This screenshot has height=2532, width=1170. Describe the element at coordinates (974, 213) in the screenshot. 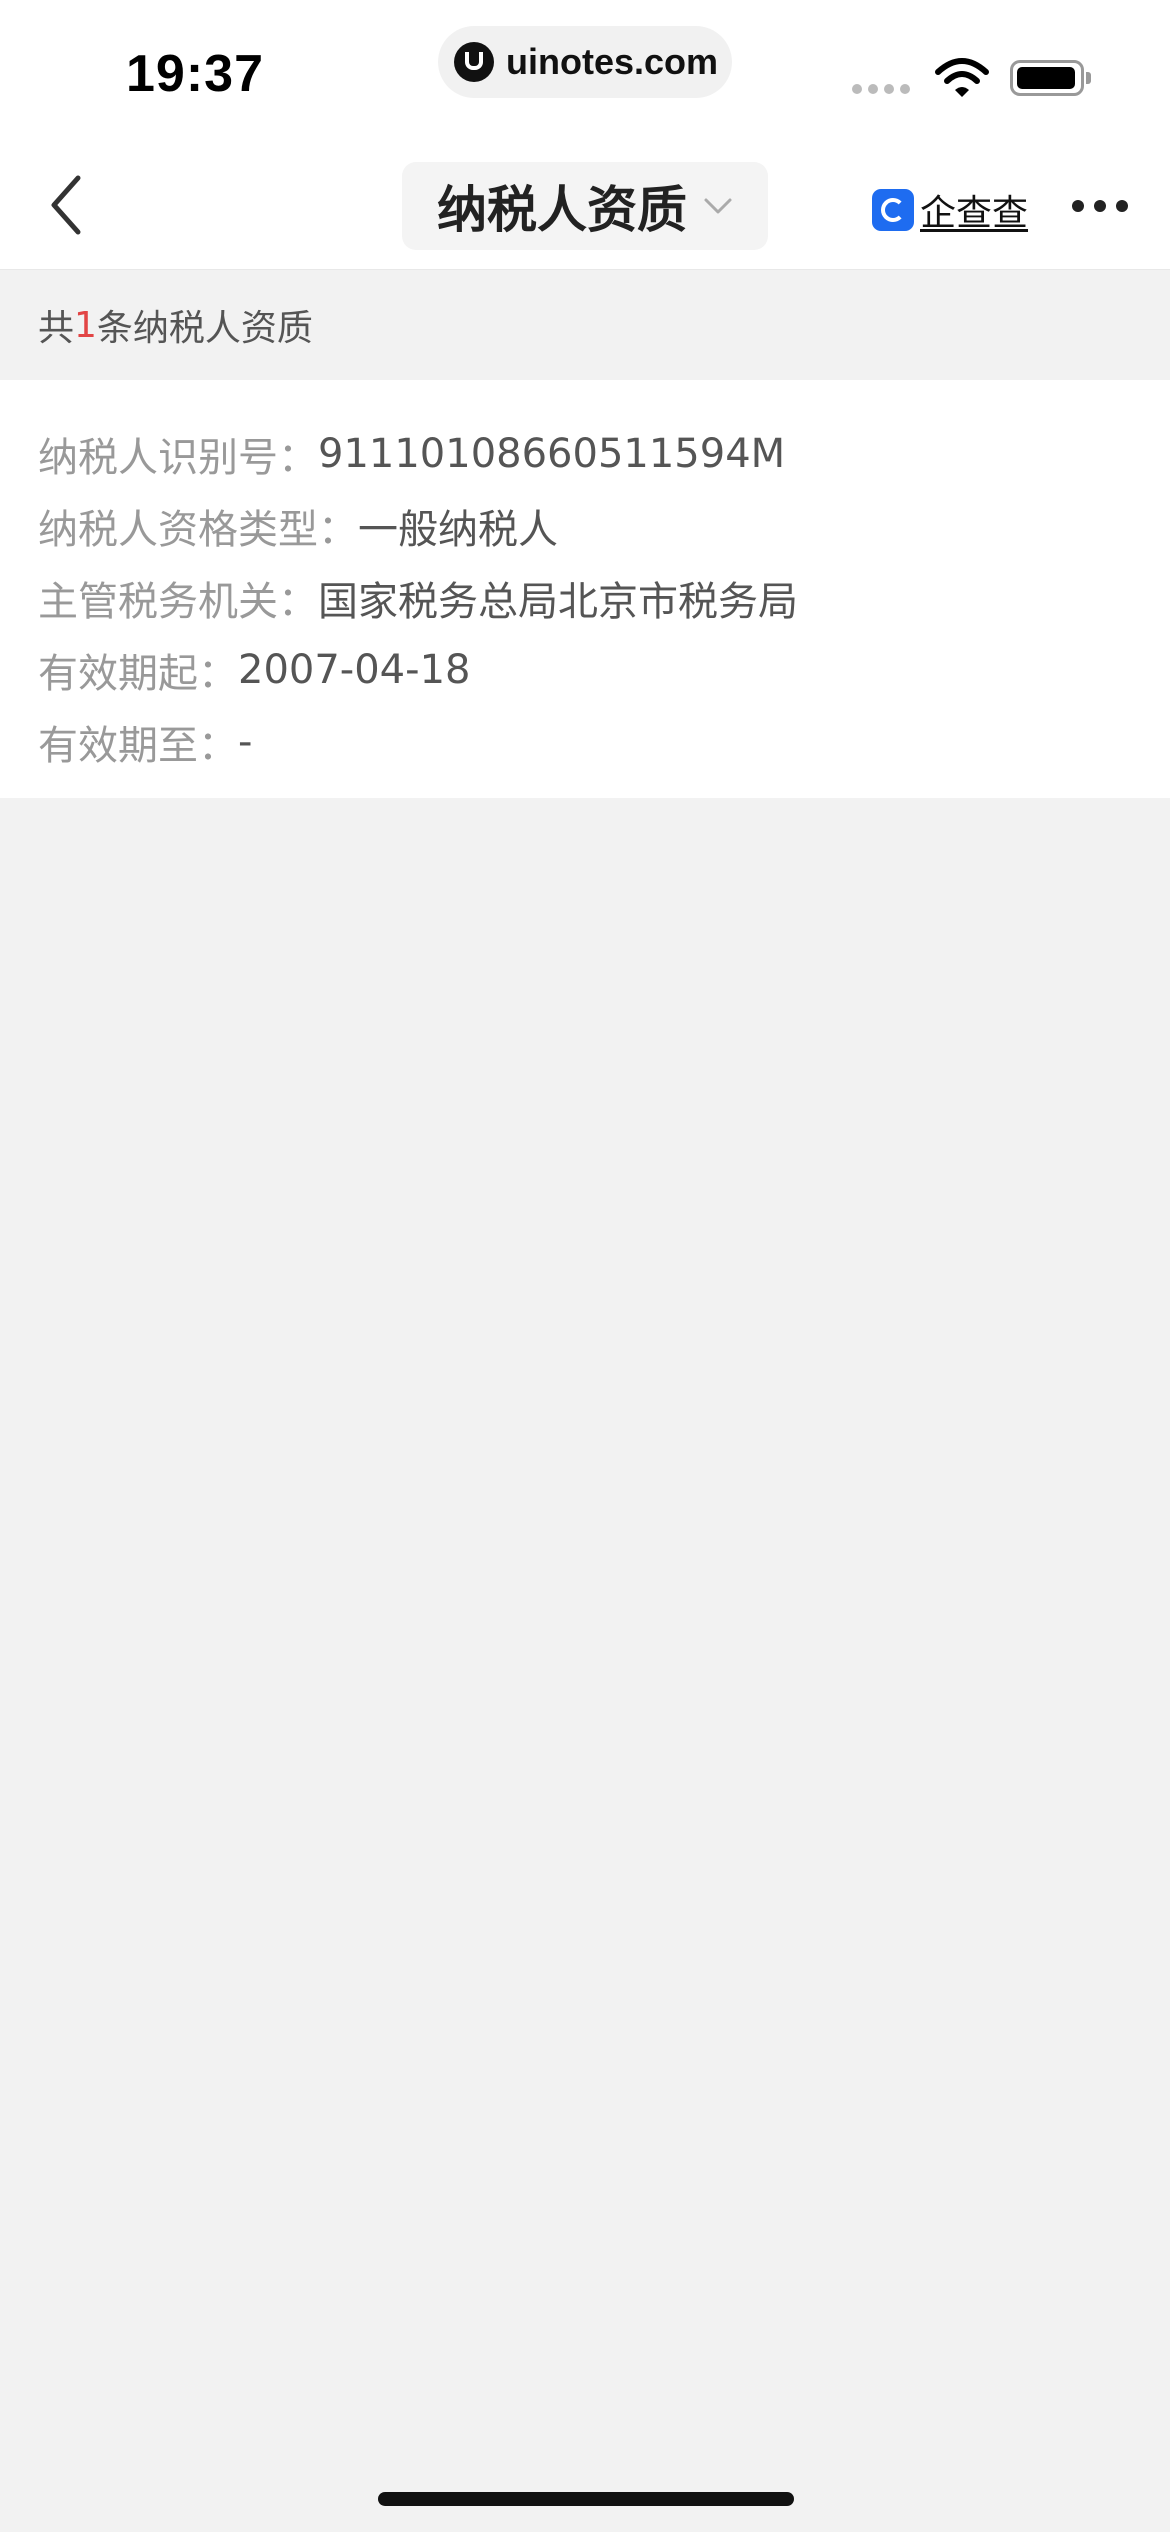

I see `brand-name: 企查查` at that location.